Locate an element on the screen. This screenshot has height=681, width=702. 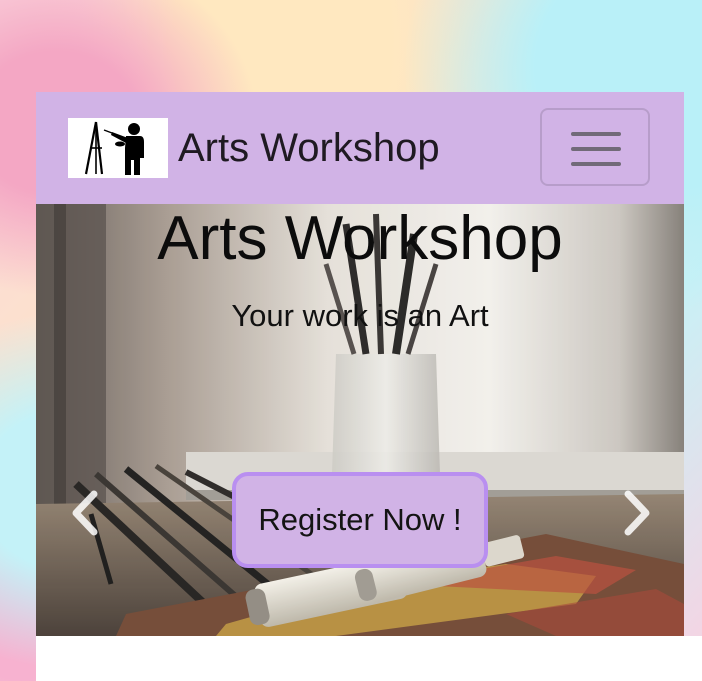
carousel-prev-button is located at coordinates (86, 513).